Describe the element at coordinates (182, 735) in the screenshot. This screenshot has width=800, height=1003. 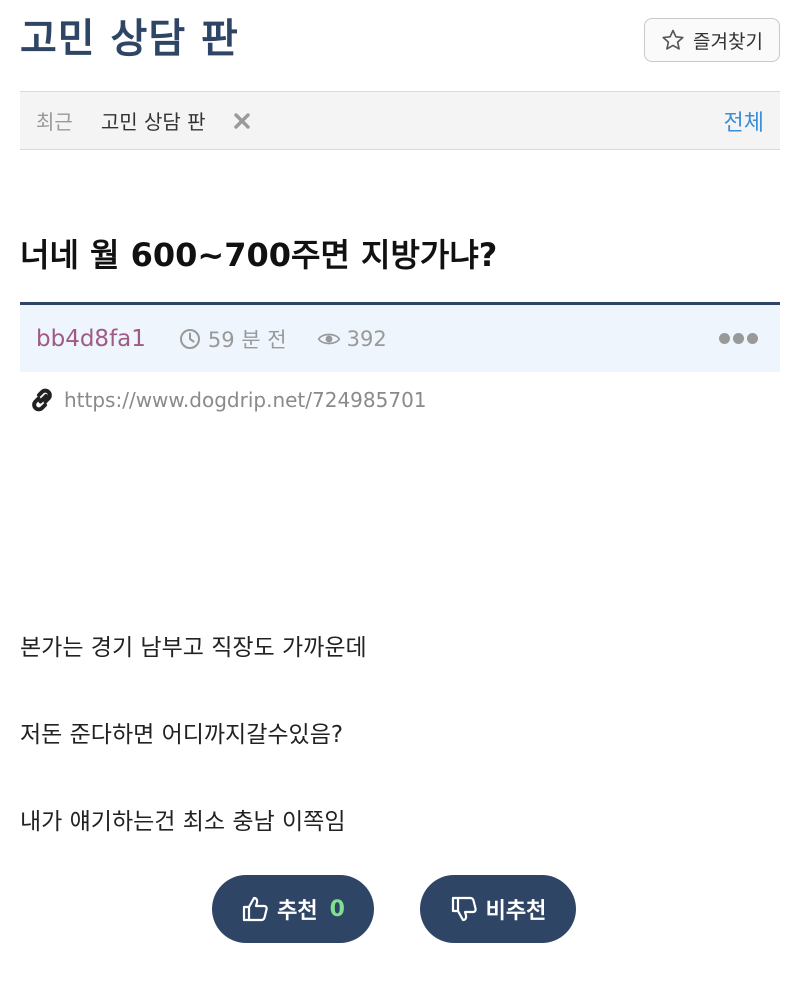
I see `content-paragraph: 저돈 준다하면 어디까지갈수있음?` at that location.